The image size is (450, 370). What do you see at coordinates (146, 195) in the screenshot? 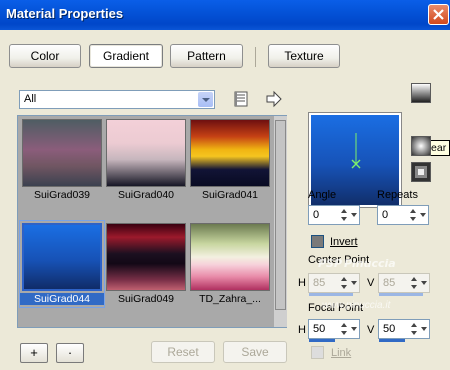
I see `gradient-label: SuiGrad040` at bounding box center [146, 195].